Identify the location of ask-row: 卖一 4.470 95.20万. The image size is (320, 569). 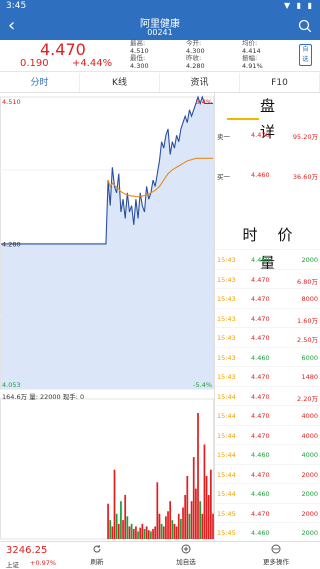
(267, 135).